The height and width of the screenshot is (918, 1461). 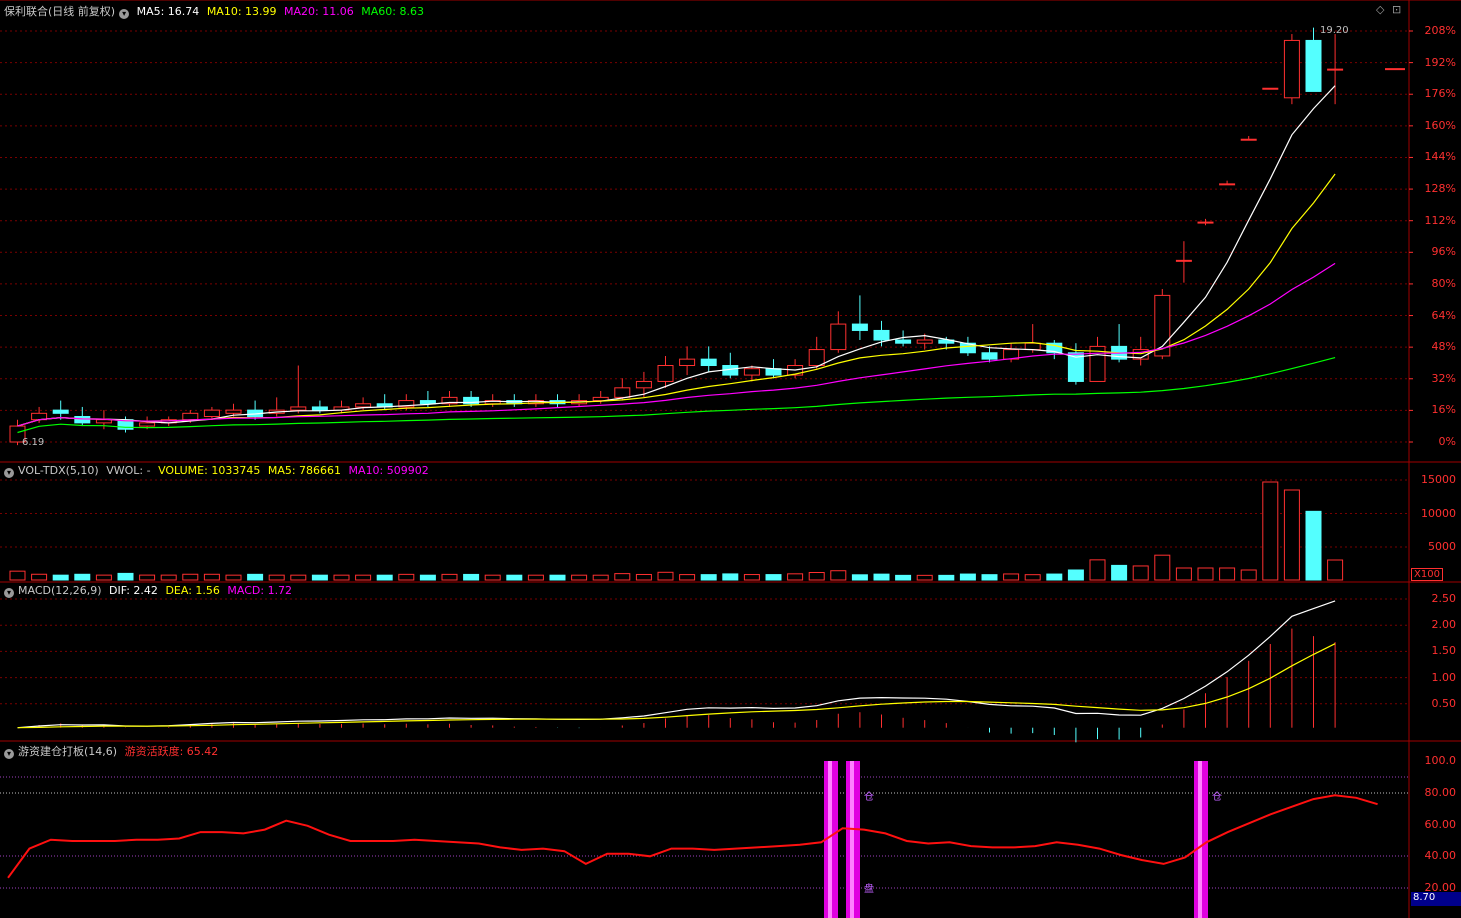 What do you see at coordinates (33, 442) in the screenshot?
I see `low-price-label: 6.19` at bounding box center [33, 442].